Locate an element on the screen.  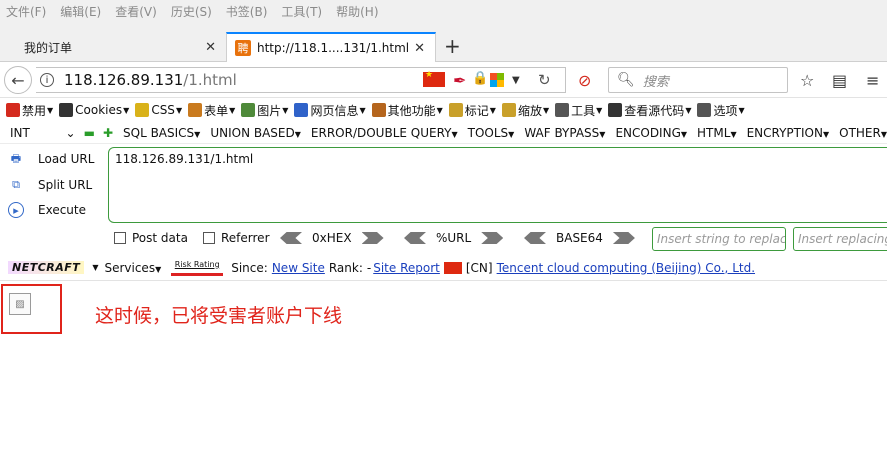
reading-list-icon: ▤ is located at coordinates (839, 80).